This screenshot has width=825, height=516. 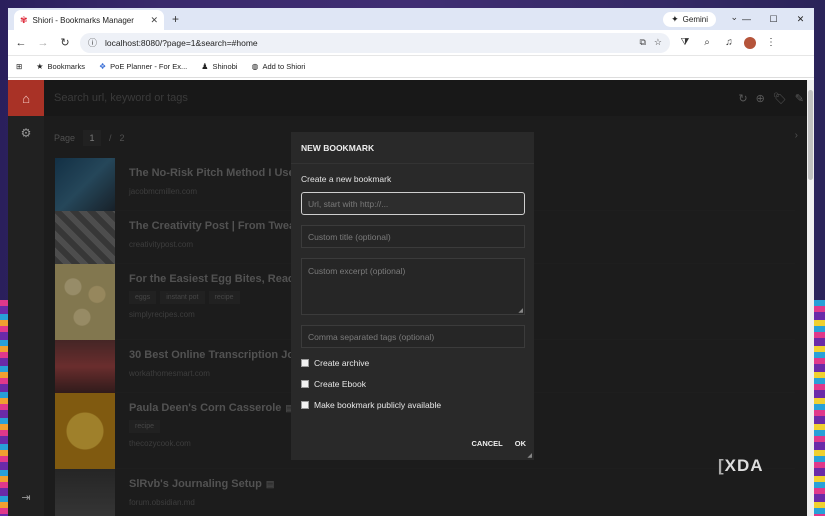 What do you see at coordinates (771, 42) in the screenshot?
I see `menu-kebab-icon: ⋮` at bounding box center [771, 42].